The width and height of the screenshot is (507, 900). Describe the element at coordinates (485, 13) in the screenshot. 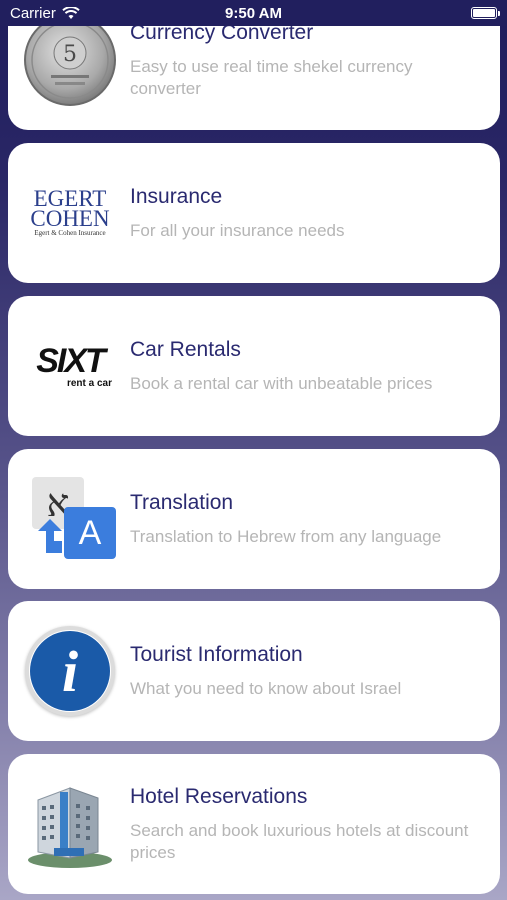

I see `battery-icon` at that location.